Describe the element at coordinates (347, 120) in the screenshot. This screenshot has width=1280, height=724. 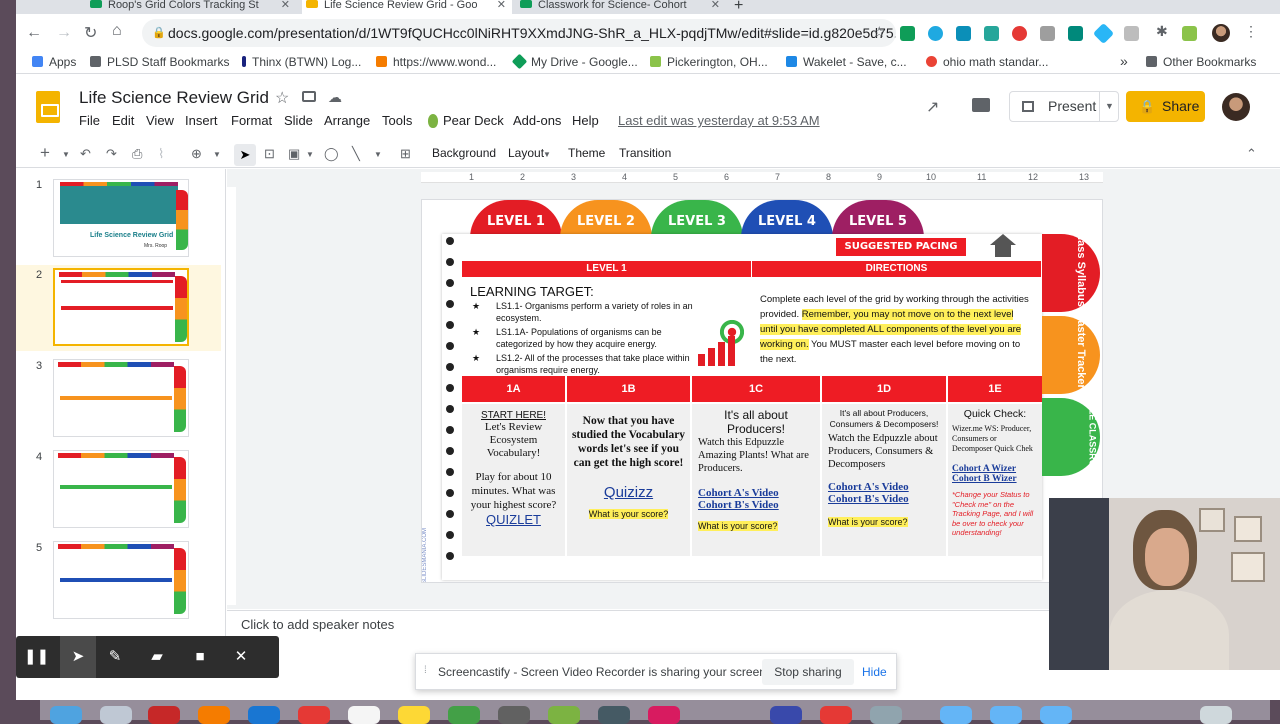
I see `menu-arrange: Arrange` at that location.